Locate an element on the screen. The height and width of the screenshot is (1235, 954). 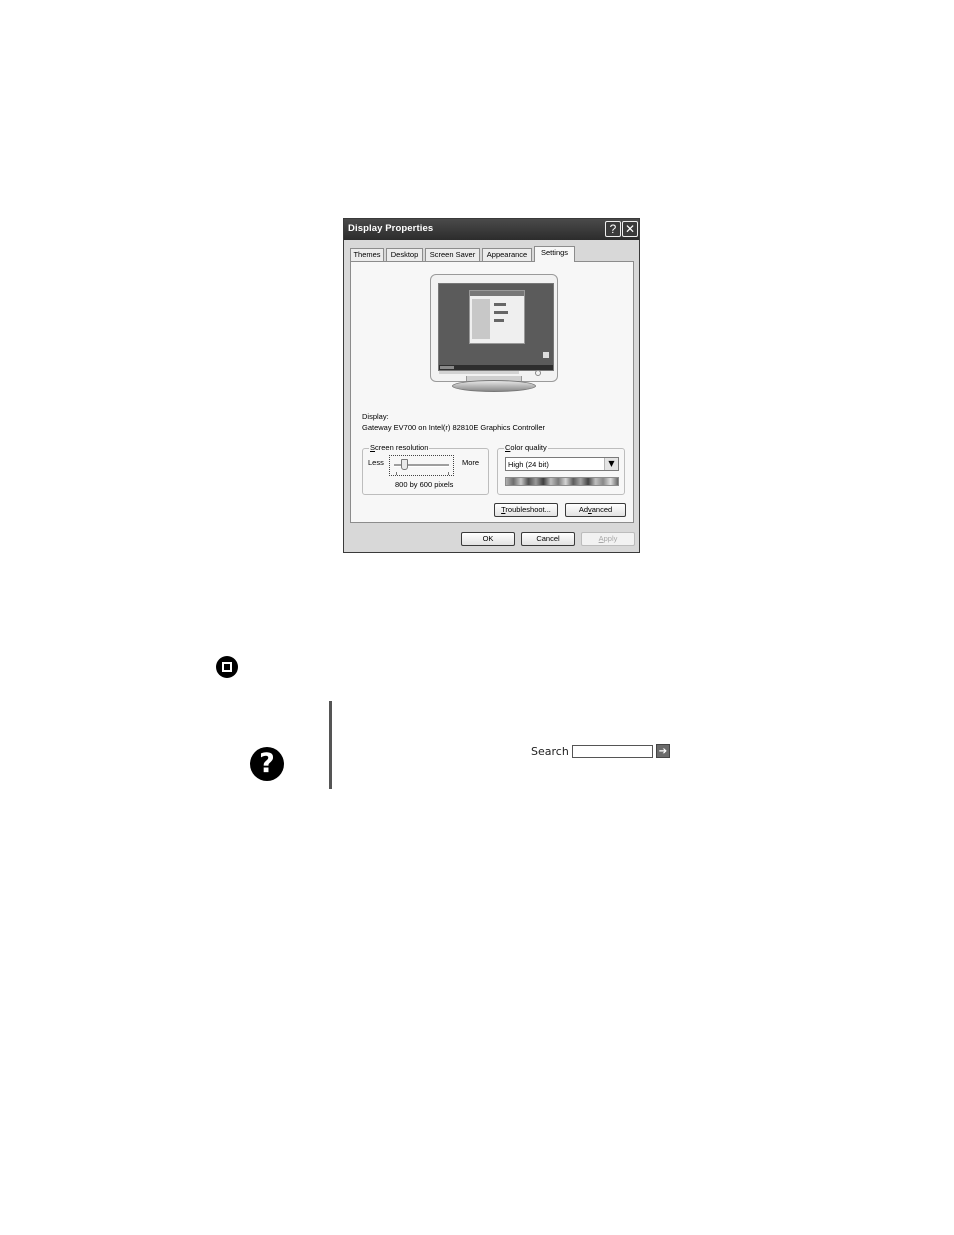
legend-rest: olor quality is located at coordinates (528, 447).